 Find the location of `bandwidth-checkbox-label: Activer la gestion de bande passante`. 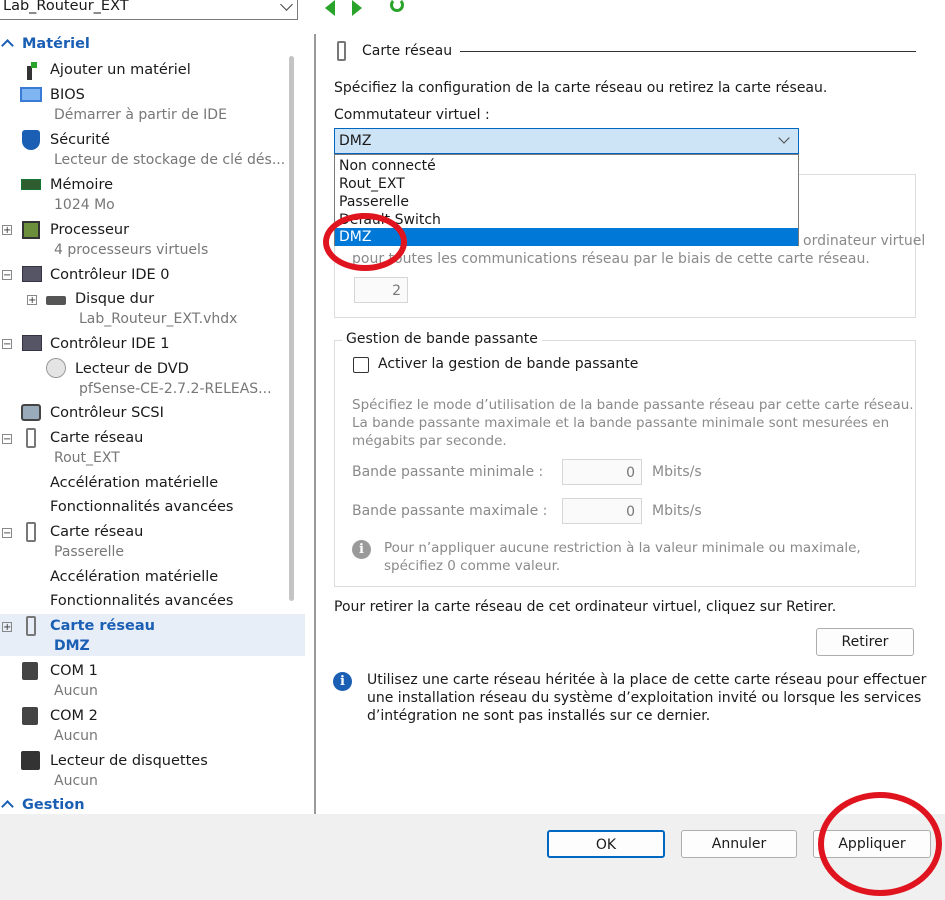

bandwidth-checkbox-label: Activer la gestion de bande passante is located at coordinates (508, 364).